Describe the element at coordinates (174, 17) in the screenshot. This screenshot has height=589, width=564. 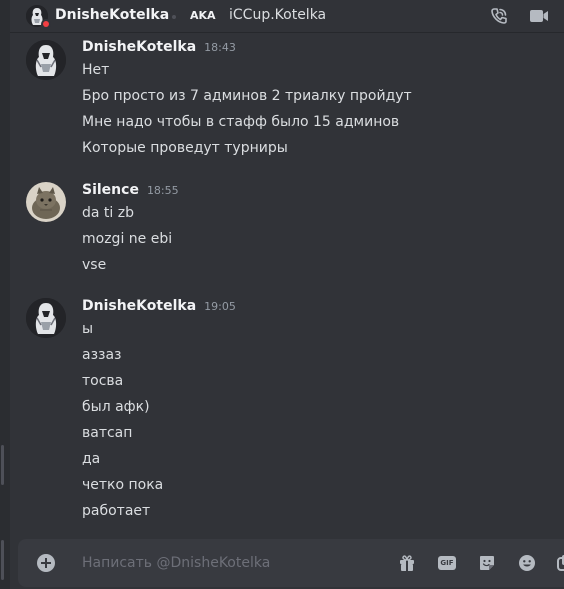
I see `header-separator` at that location.